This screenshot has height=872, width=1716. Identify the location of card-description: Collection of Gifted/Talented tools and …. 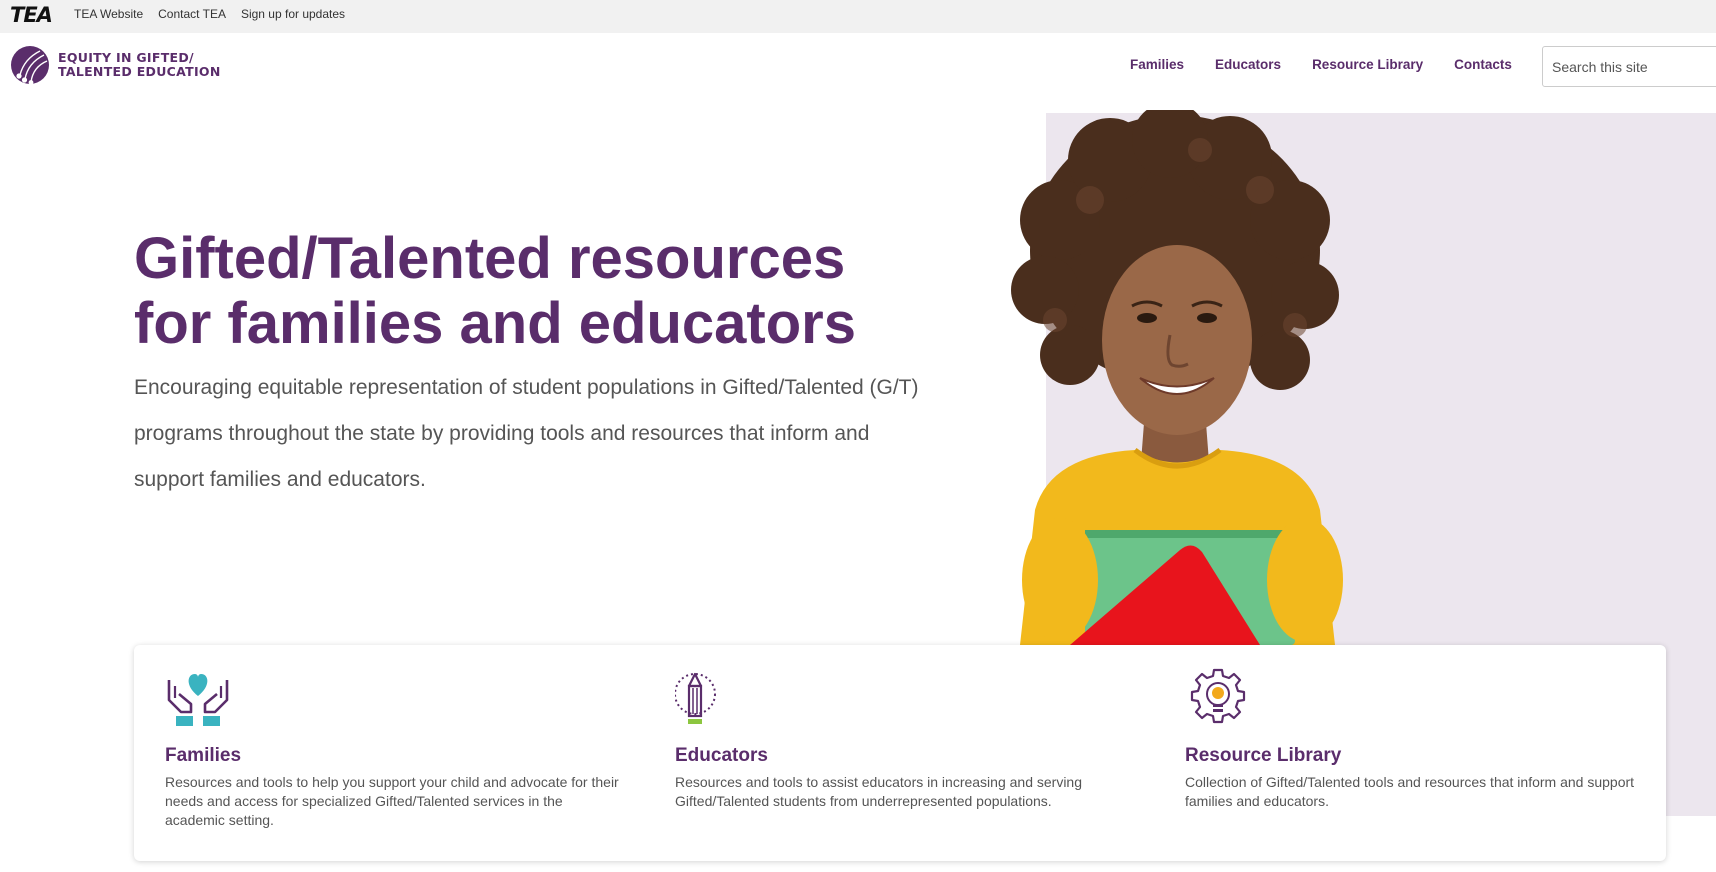
(1410, 791).